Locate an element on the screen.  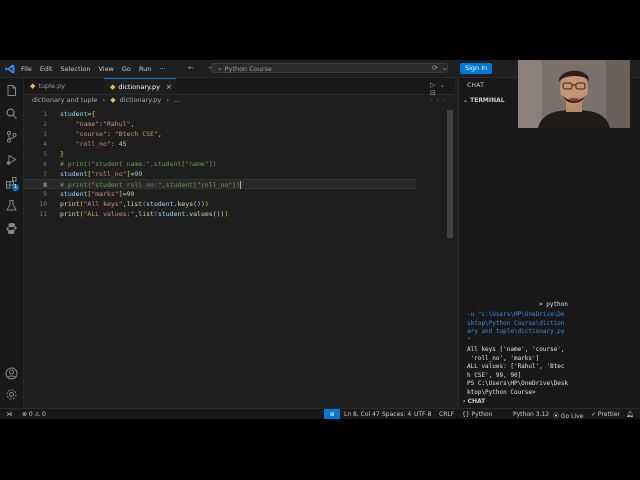
code-line: 4 "roll_no": 45 is located at coordinates (236, 144).